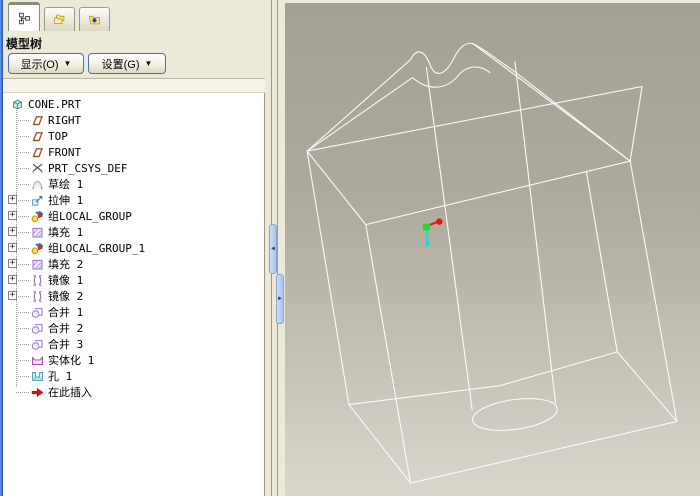 This screenshot has height=496, width=700. I want to click on tree-item-label: 合并 2, so click(66, 328).